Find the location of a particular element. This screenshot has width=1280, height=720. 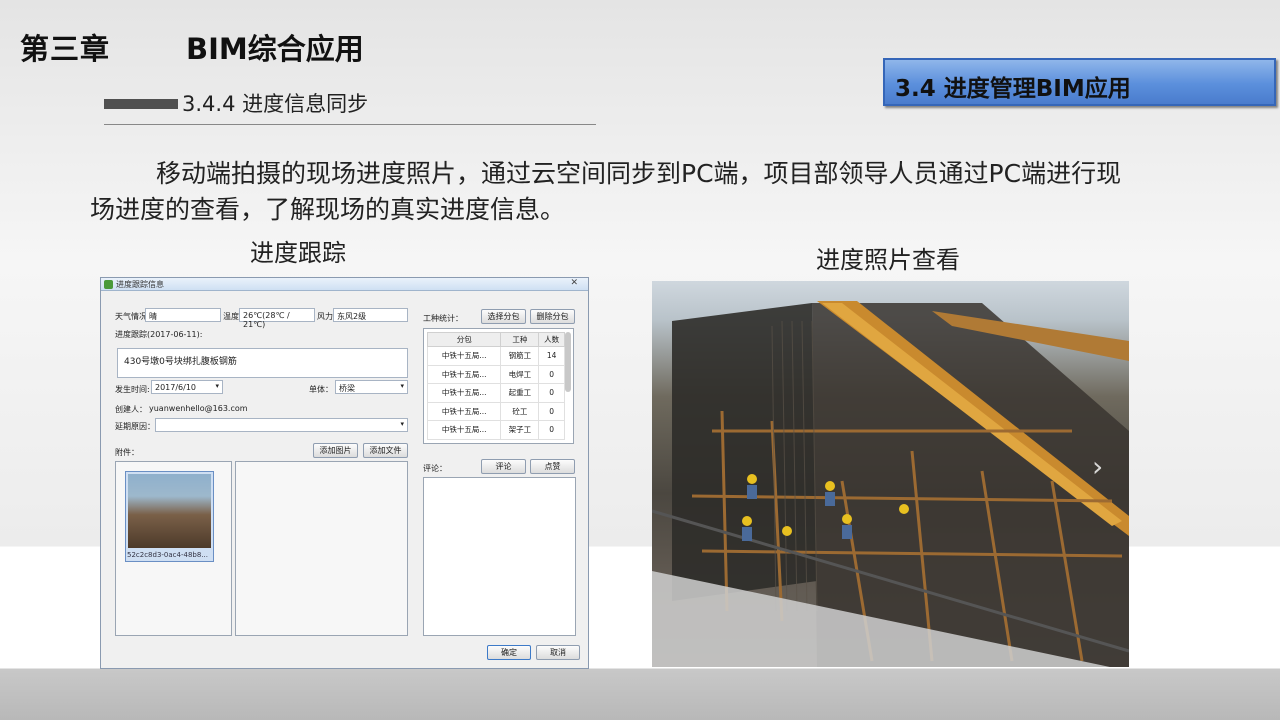

thumbnail-image is located at coordinates (169, 511).